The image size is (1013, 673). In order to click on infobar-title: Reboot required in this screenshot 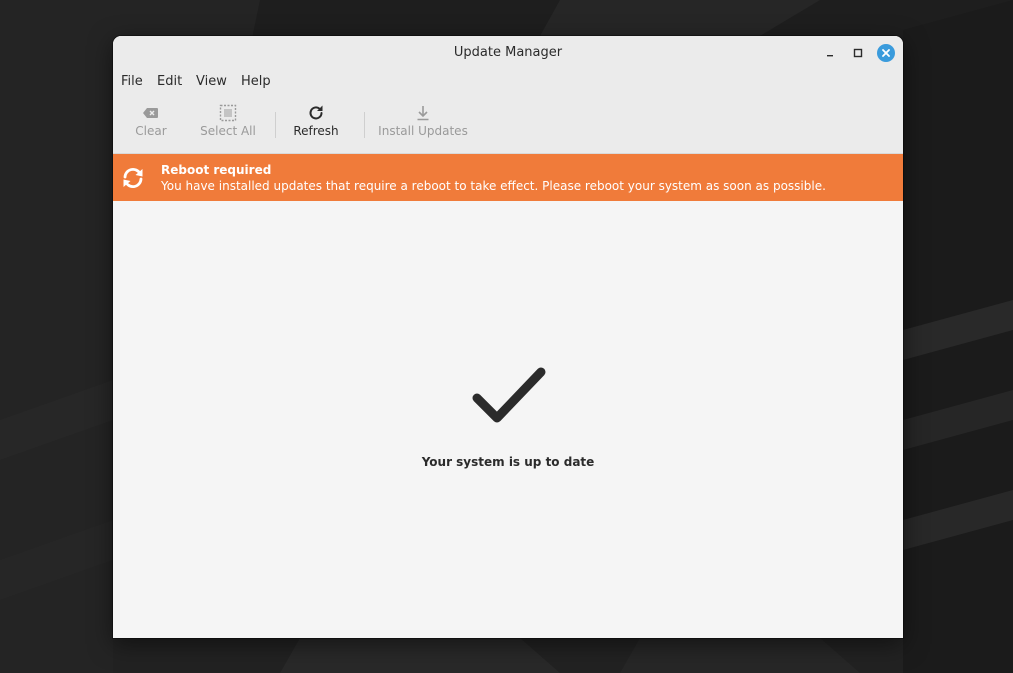, I will do `click(216, 170)`.